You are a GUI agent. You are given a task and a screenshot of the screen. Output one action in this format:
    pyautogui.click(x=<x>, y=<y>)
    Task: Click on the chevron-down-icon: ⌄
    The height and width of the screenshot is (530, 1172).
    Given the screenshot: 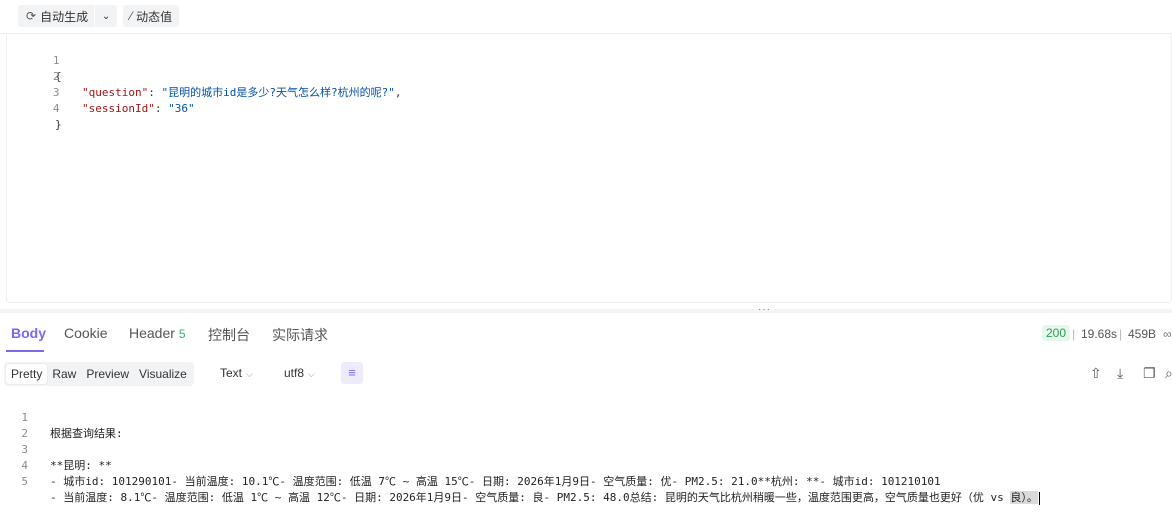 What is the action you would take?
    pyautogui.click(x=106, y=16)
    